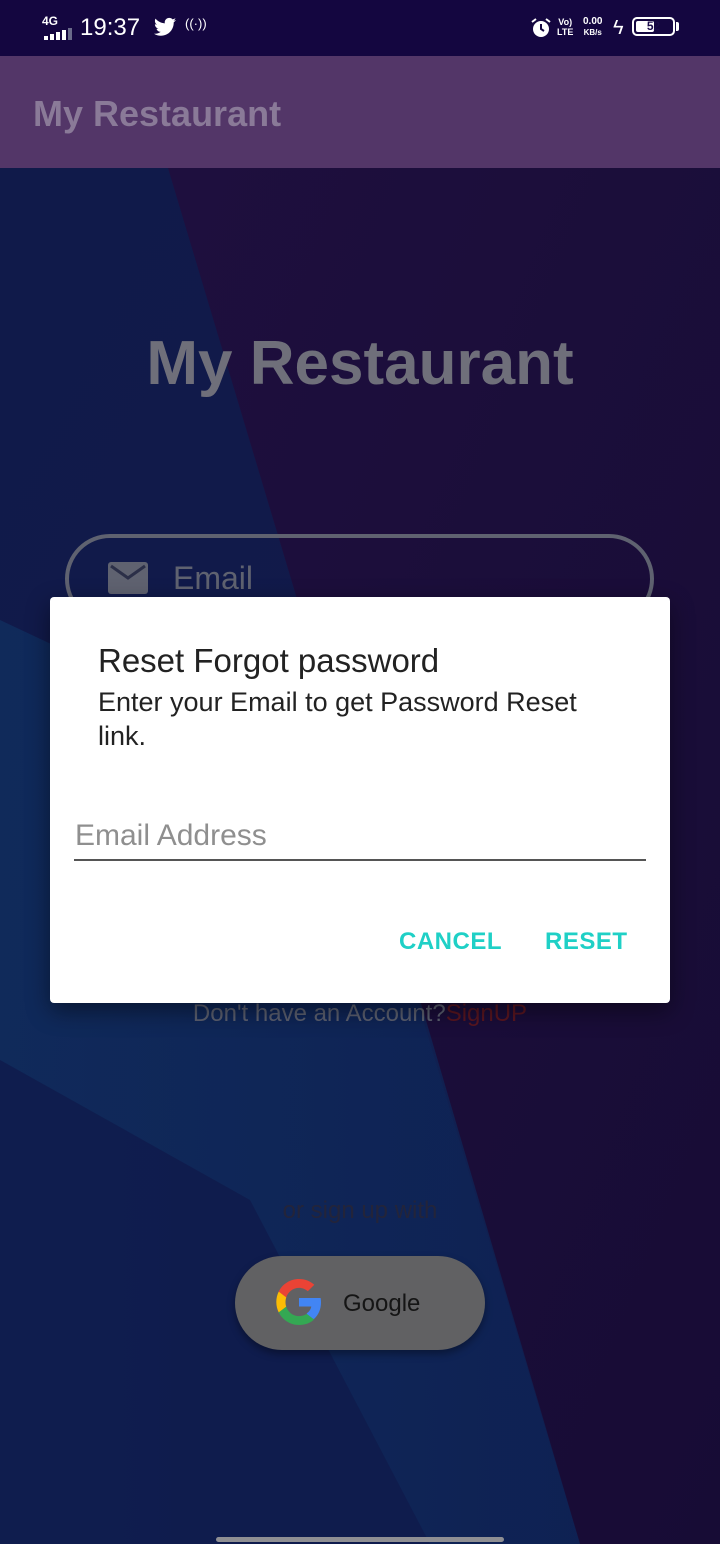 The image size is (720, 1544). Describe the element at coordinates (586, 942) in the screenshot. I see `reset-button: RESET` at that location.